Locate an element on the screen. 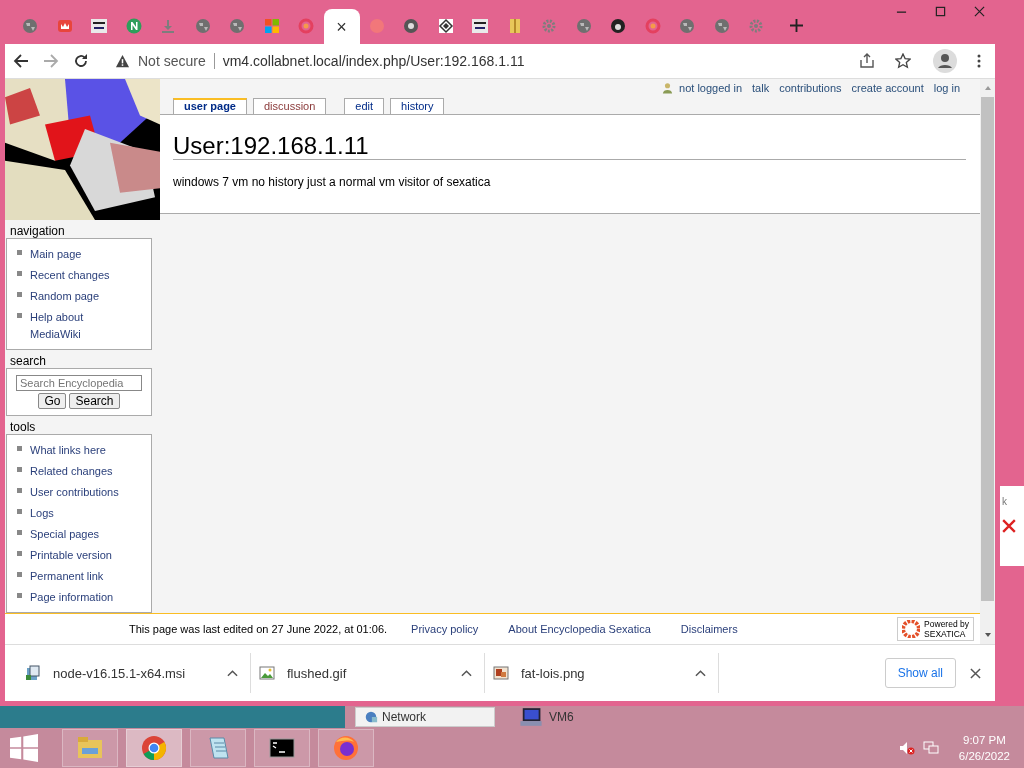 The height and width of the screenshot is (768, 1024). close-tab-button: × is located at coordinates (341, 27).